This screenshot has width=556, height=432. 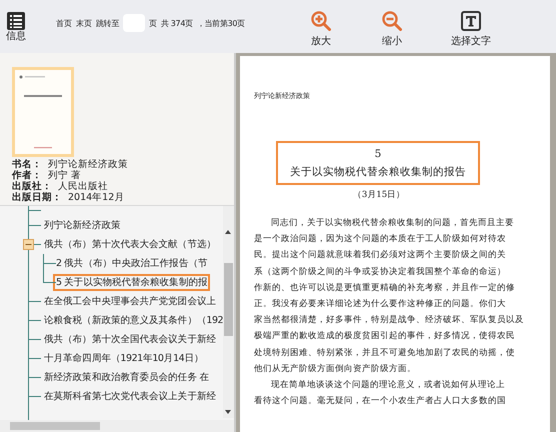 I want to click on vertical-scrollbar, so click(x=228, y=312).